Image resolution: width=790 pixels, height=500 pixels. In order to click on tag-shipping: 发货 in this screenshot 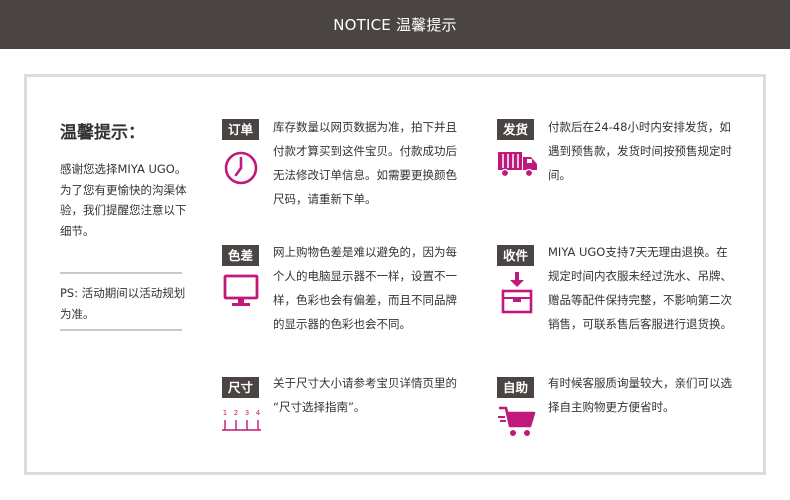, I will do `click(516, 129)`.